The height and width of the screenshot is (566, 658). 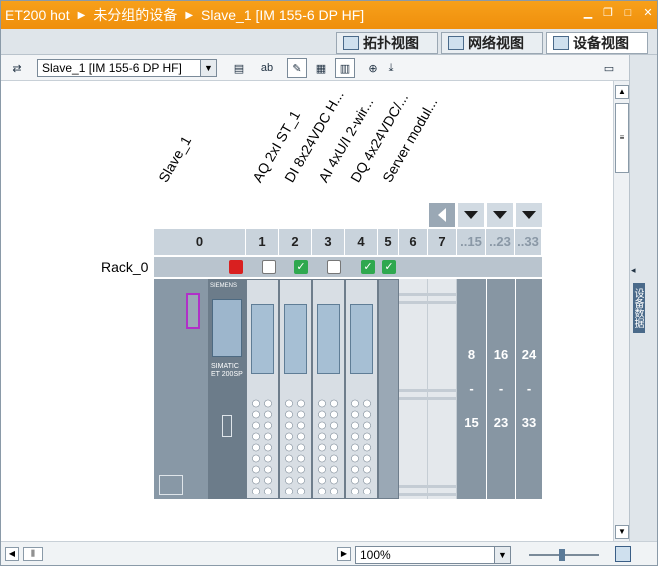 I want to click on device-data-tab: 设备数据, so click(x=638, y=308).